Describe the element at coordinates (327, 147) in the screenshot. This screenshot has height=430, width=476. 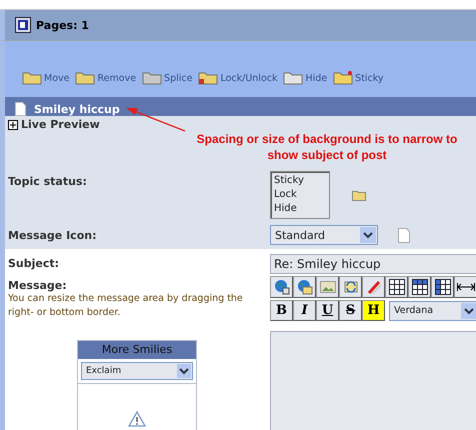
I see `annotation-text: Spacing or size of background is to narrow to show subject of post` at that location.